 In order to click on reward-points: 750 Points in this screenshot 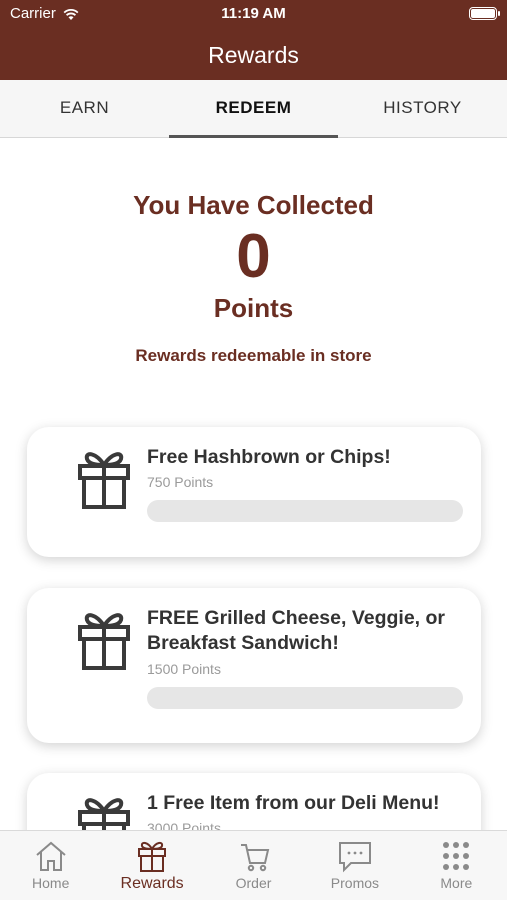, I will do `click(180, 482)`.